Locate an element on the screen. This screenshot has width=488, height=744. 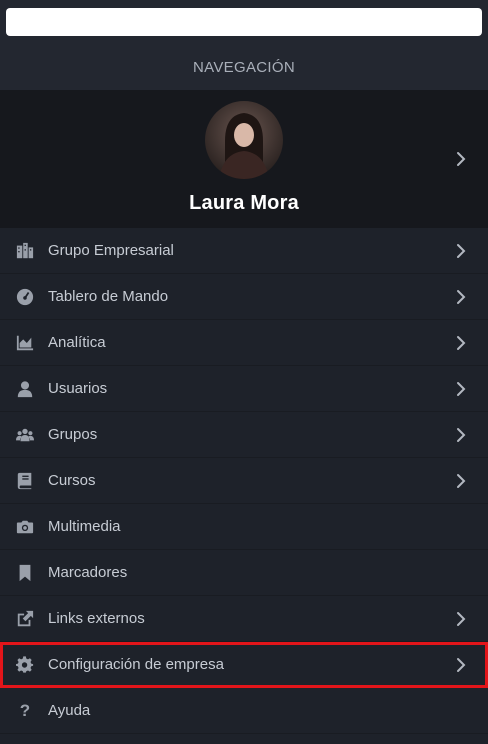
menu-item-grupos: Grupos is located at coordinates (244, 435).